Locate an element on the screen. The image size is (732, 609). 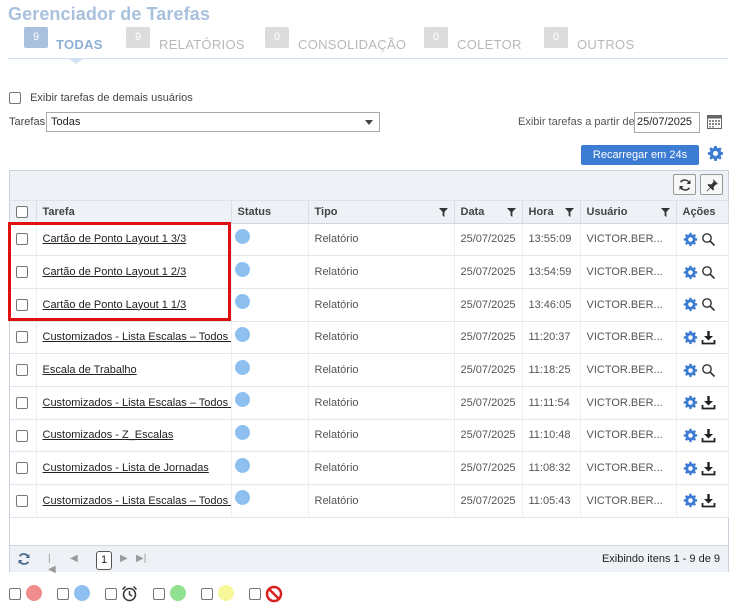
cell-tipo: Relatório is located at coordinates (381, 272).